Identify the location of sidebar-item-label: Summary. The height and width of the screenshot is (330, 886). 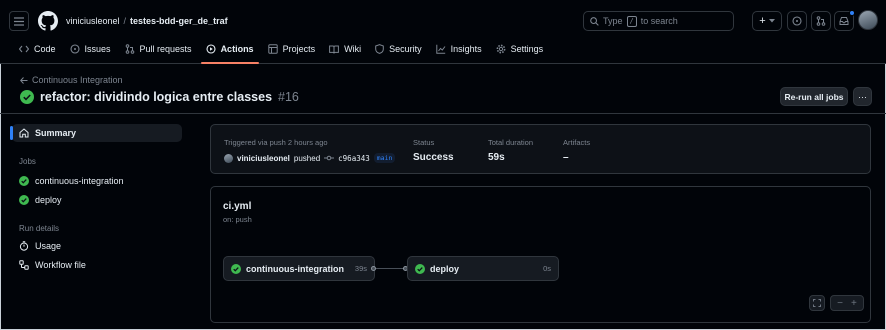
(56, 133).